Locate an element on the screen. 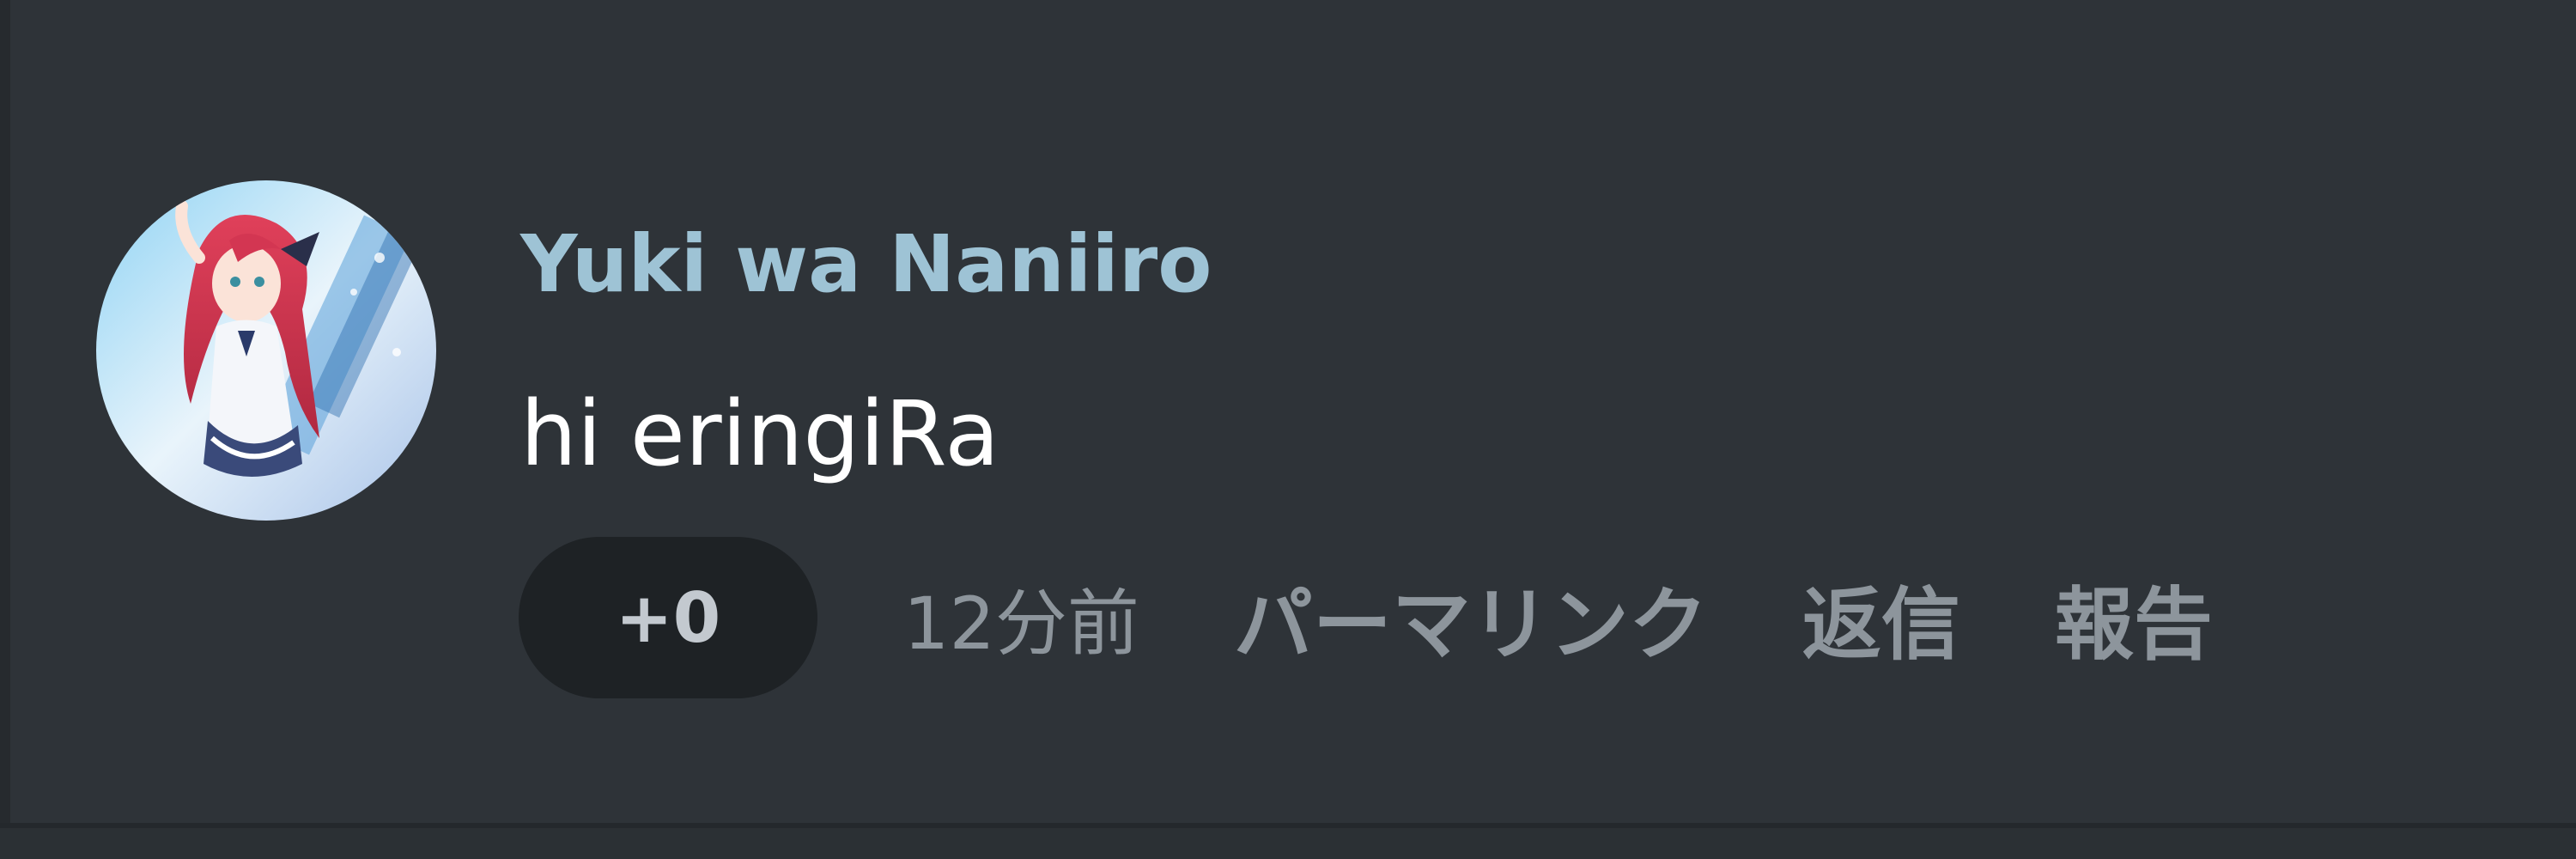  user-avatar is located at coordinates (266, 351).